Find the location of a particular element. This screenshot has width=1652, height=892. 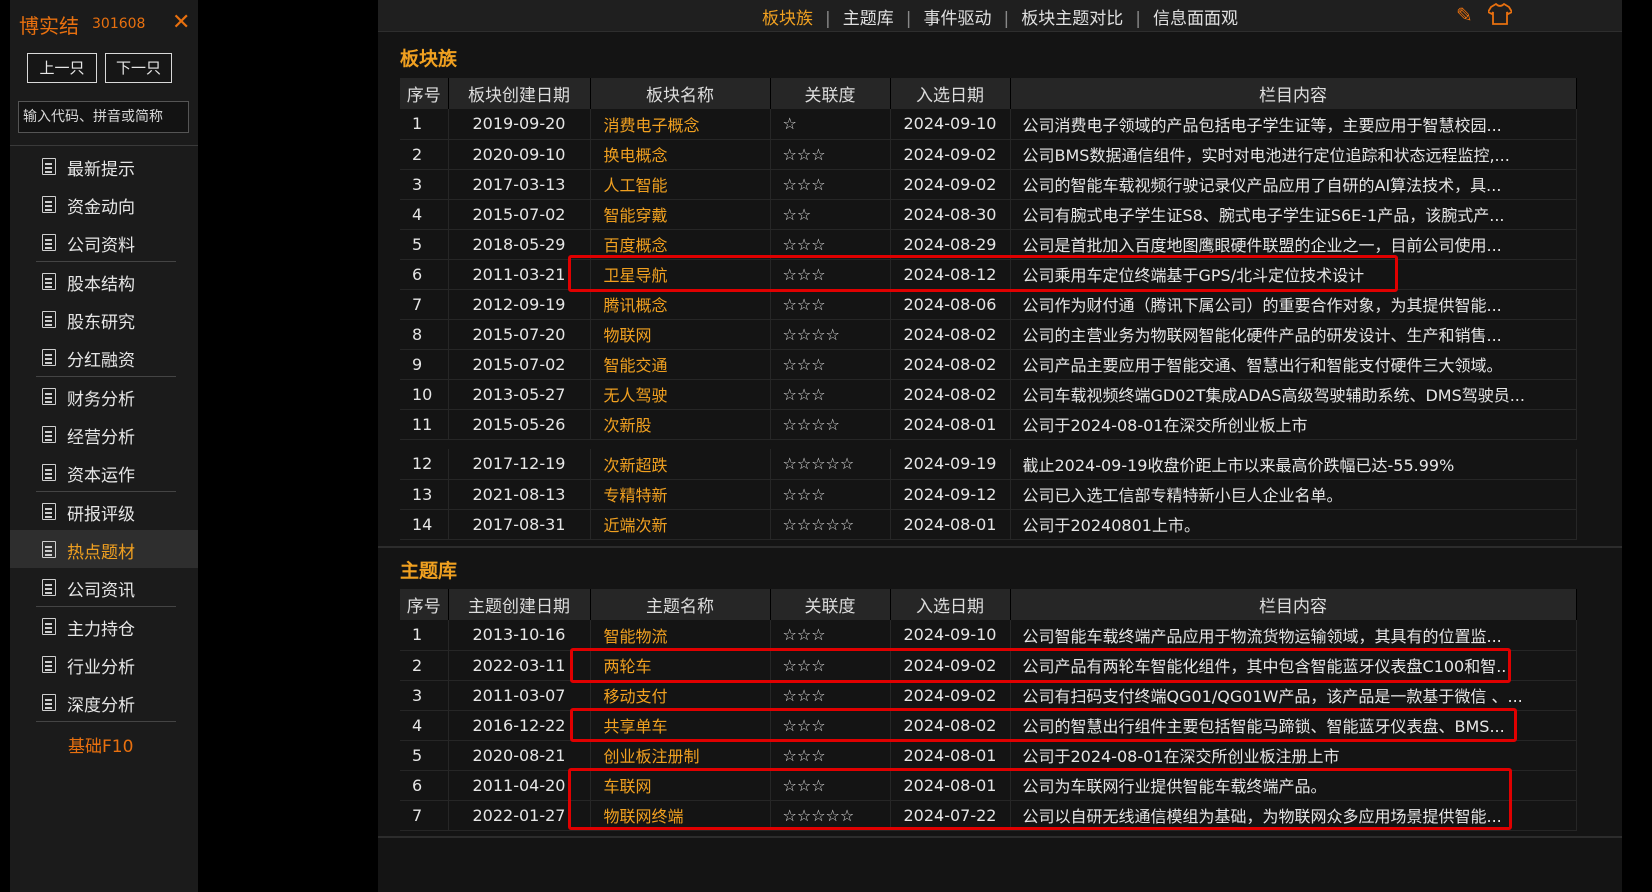

column-header: 主题创建日期 is located at coordinates (519, 604).